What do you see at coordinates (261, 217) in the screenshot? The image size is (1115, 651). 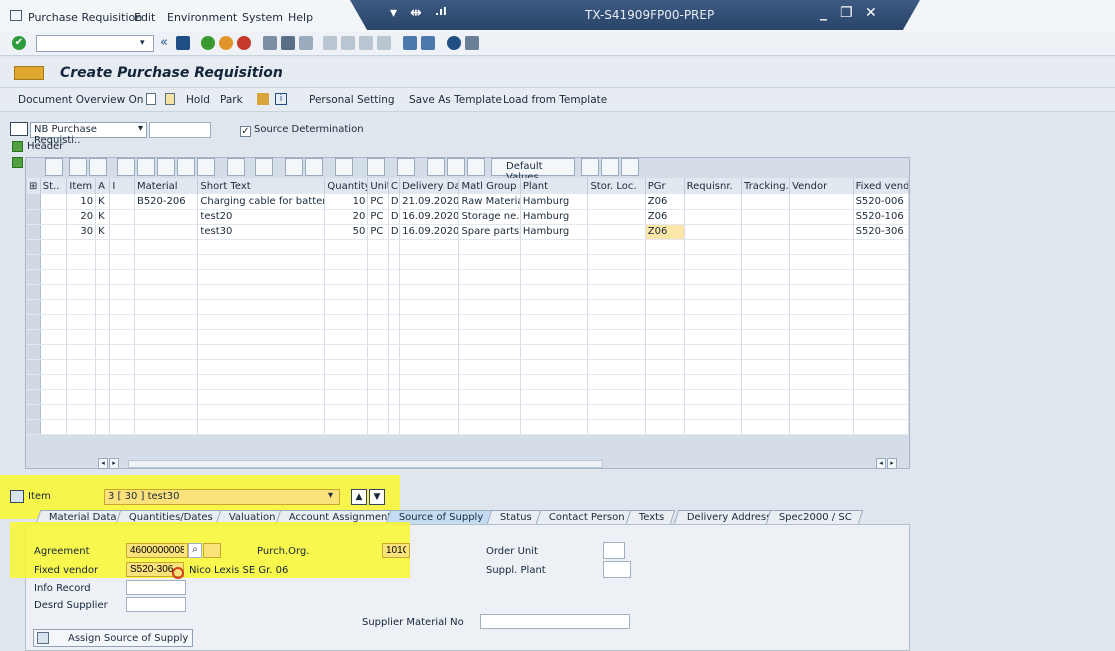 I see `table-cell: test20` at bounding box center [261, 217].